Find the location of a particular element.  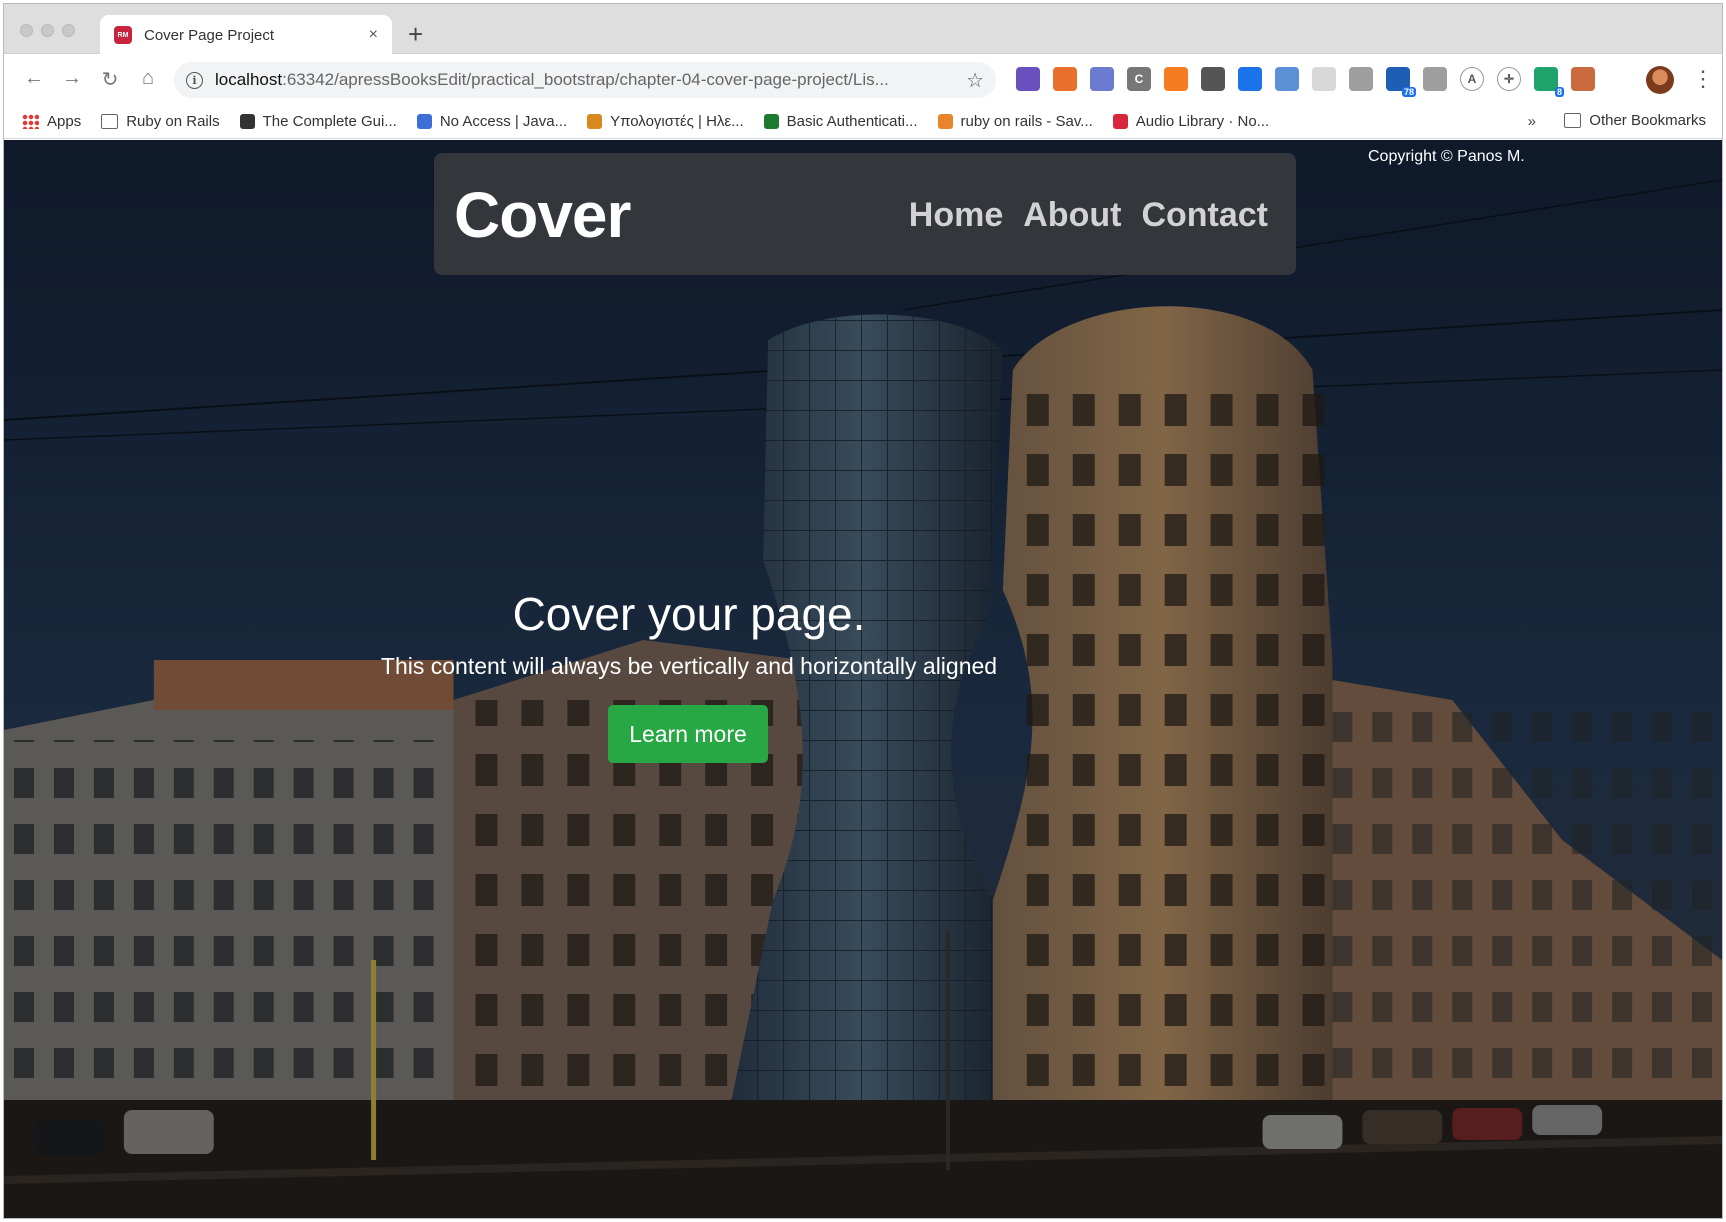

tab-favicon-icon: RM is located at coordinates (123, 35).